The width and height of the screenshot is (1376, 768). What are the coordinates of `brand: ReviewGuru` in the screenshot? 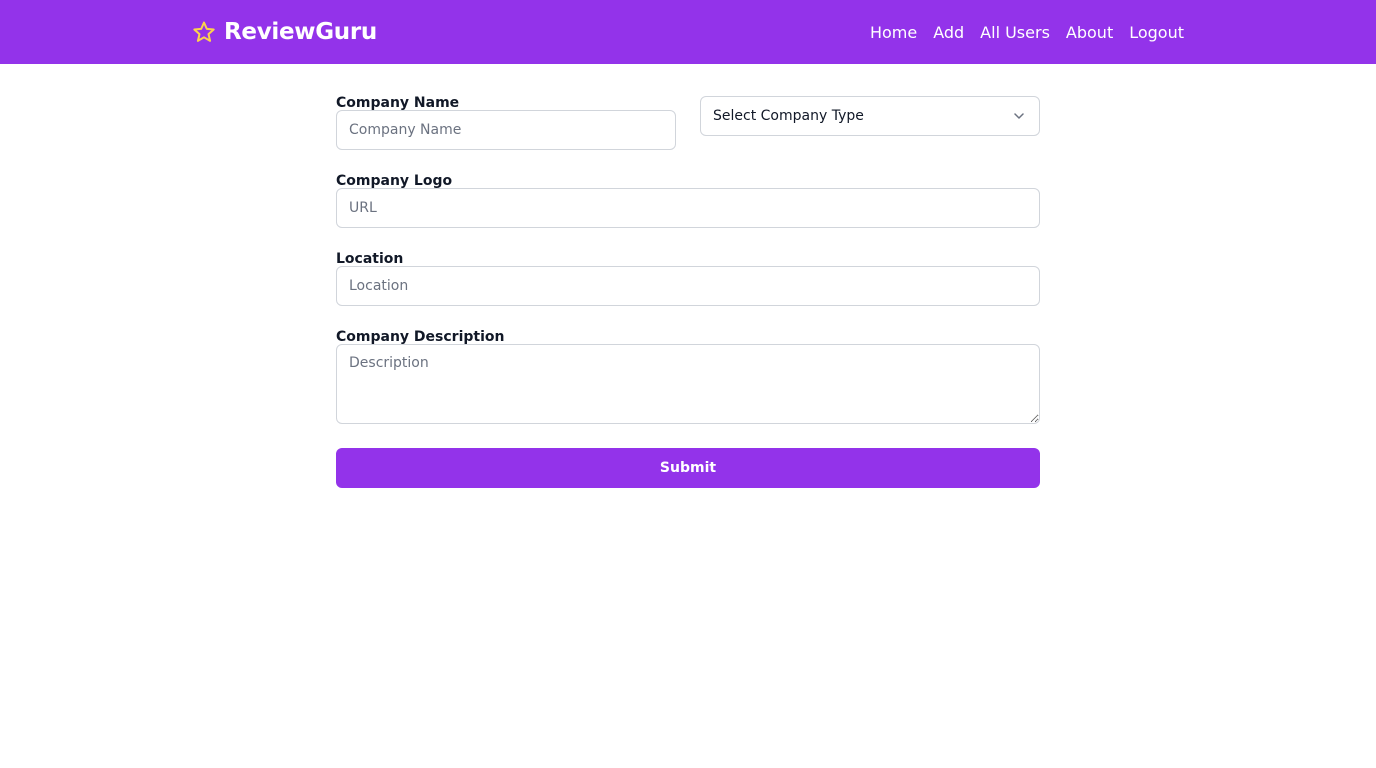 It's located at (284, 32).